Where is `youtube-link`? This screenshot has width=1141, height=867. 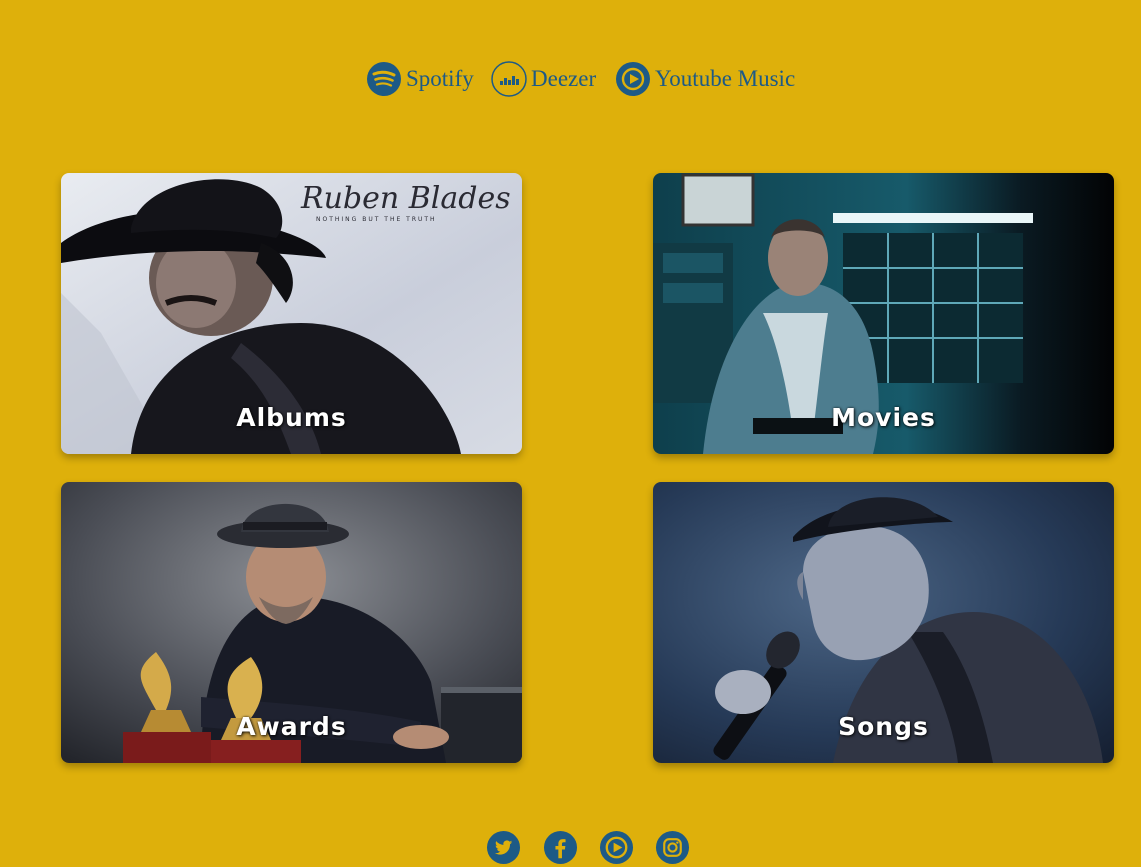
youtube-link is located at coordinates (616, 847).